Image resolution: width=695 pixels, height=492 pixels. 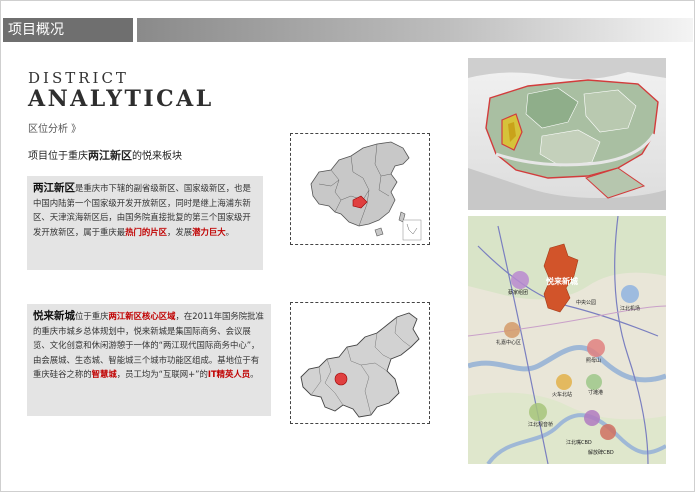 I want to click on card2-head: 悦来新城, so click(x=54, y=316).